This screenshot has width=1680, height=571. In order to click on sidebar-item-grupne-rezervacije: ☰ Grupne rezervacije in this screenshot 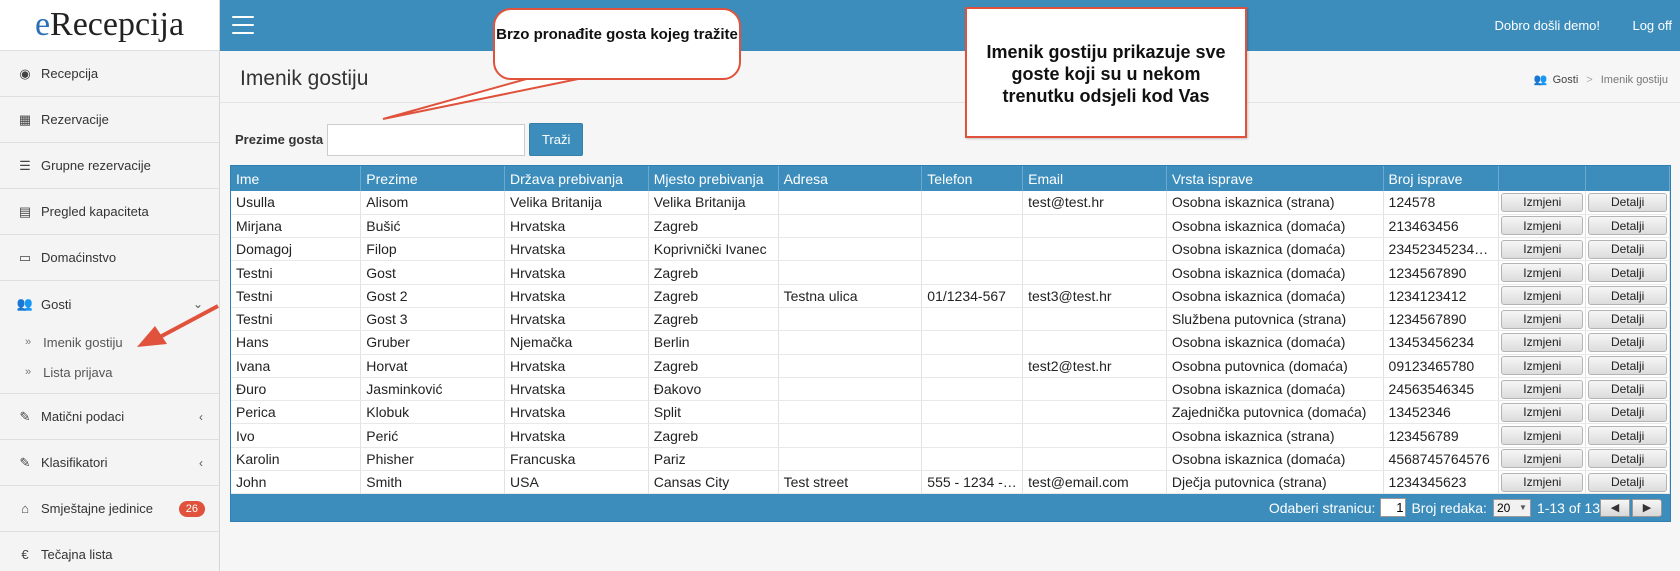, I will do `click(109, 166)`.